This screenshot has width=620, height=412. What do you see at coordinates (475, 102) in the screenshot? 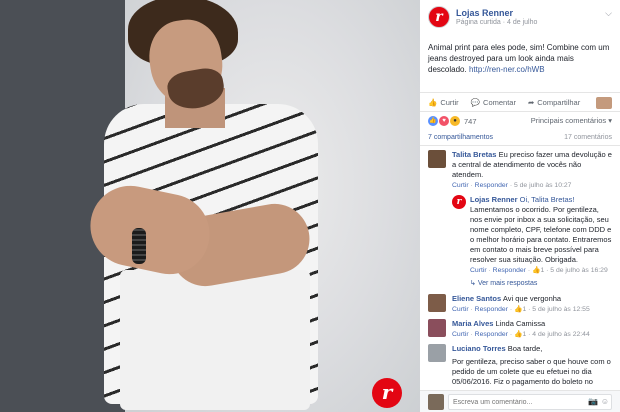
I see `comment-icon: 💬` at bounding box center [475, 102].